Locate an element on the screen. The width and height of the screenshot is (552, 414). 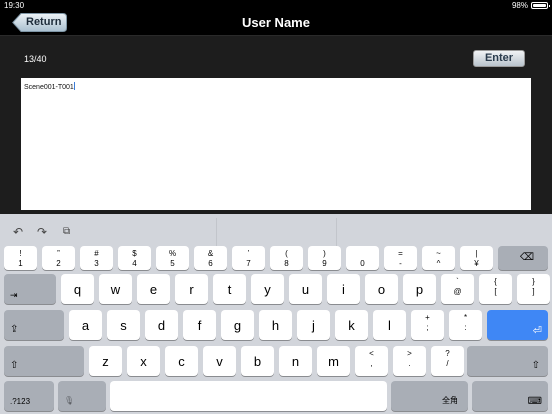
caps-lock-button: ⇪ is located at coordinates (34, 325).